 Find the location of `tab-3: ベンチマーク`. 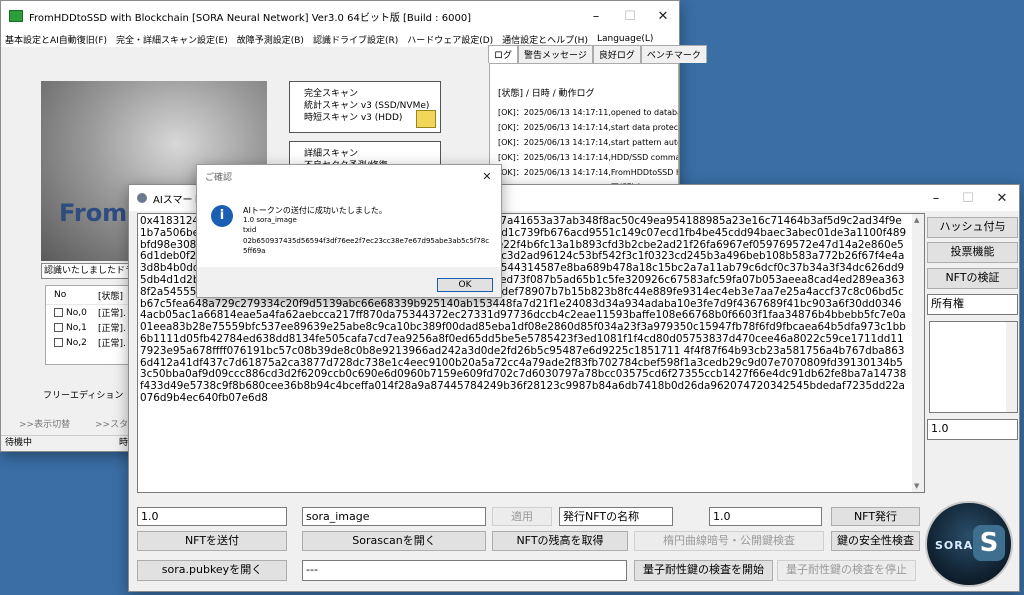

tab-3: ベンチマーク is located at coordinates (673, 54).